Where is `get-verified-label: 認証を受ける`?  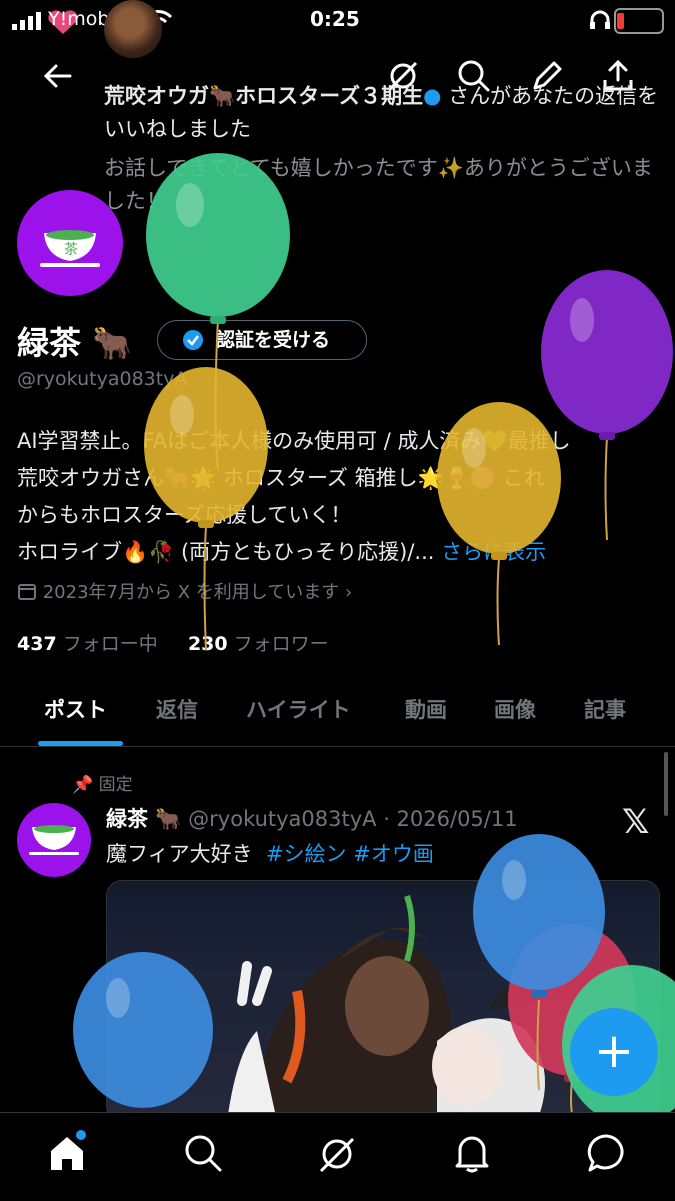 get-verified-label: 認証を受ける is located at coordinates (273, 340).